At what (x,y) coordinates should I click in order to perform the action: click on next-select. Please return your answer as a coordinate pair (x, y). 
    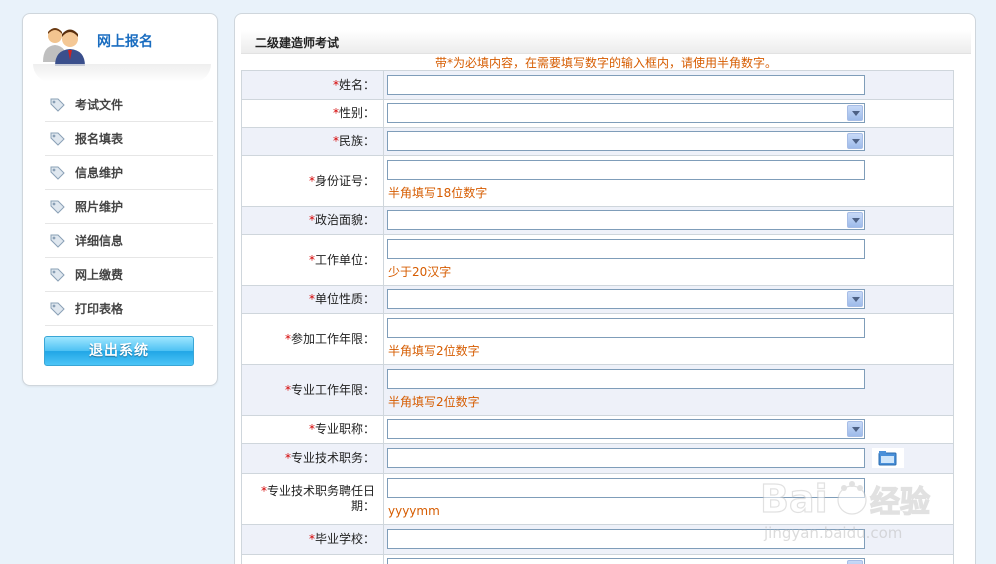
    Looking at the image, I should click on (626, 561).